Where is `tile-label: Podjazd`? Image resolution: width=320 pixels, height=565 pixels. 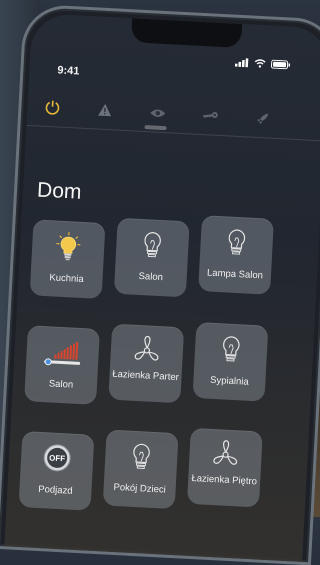 tile-label: Podjazd is located at coordinates (55, 491).